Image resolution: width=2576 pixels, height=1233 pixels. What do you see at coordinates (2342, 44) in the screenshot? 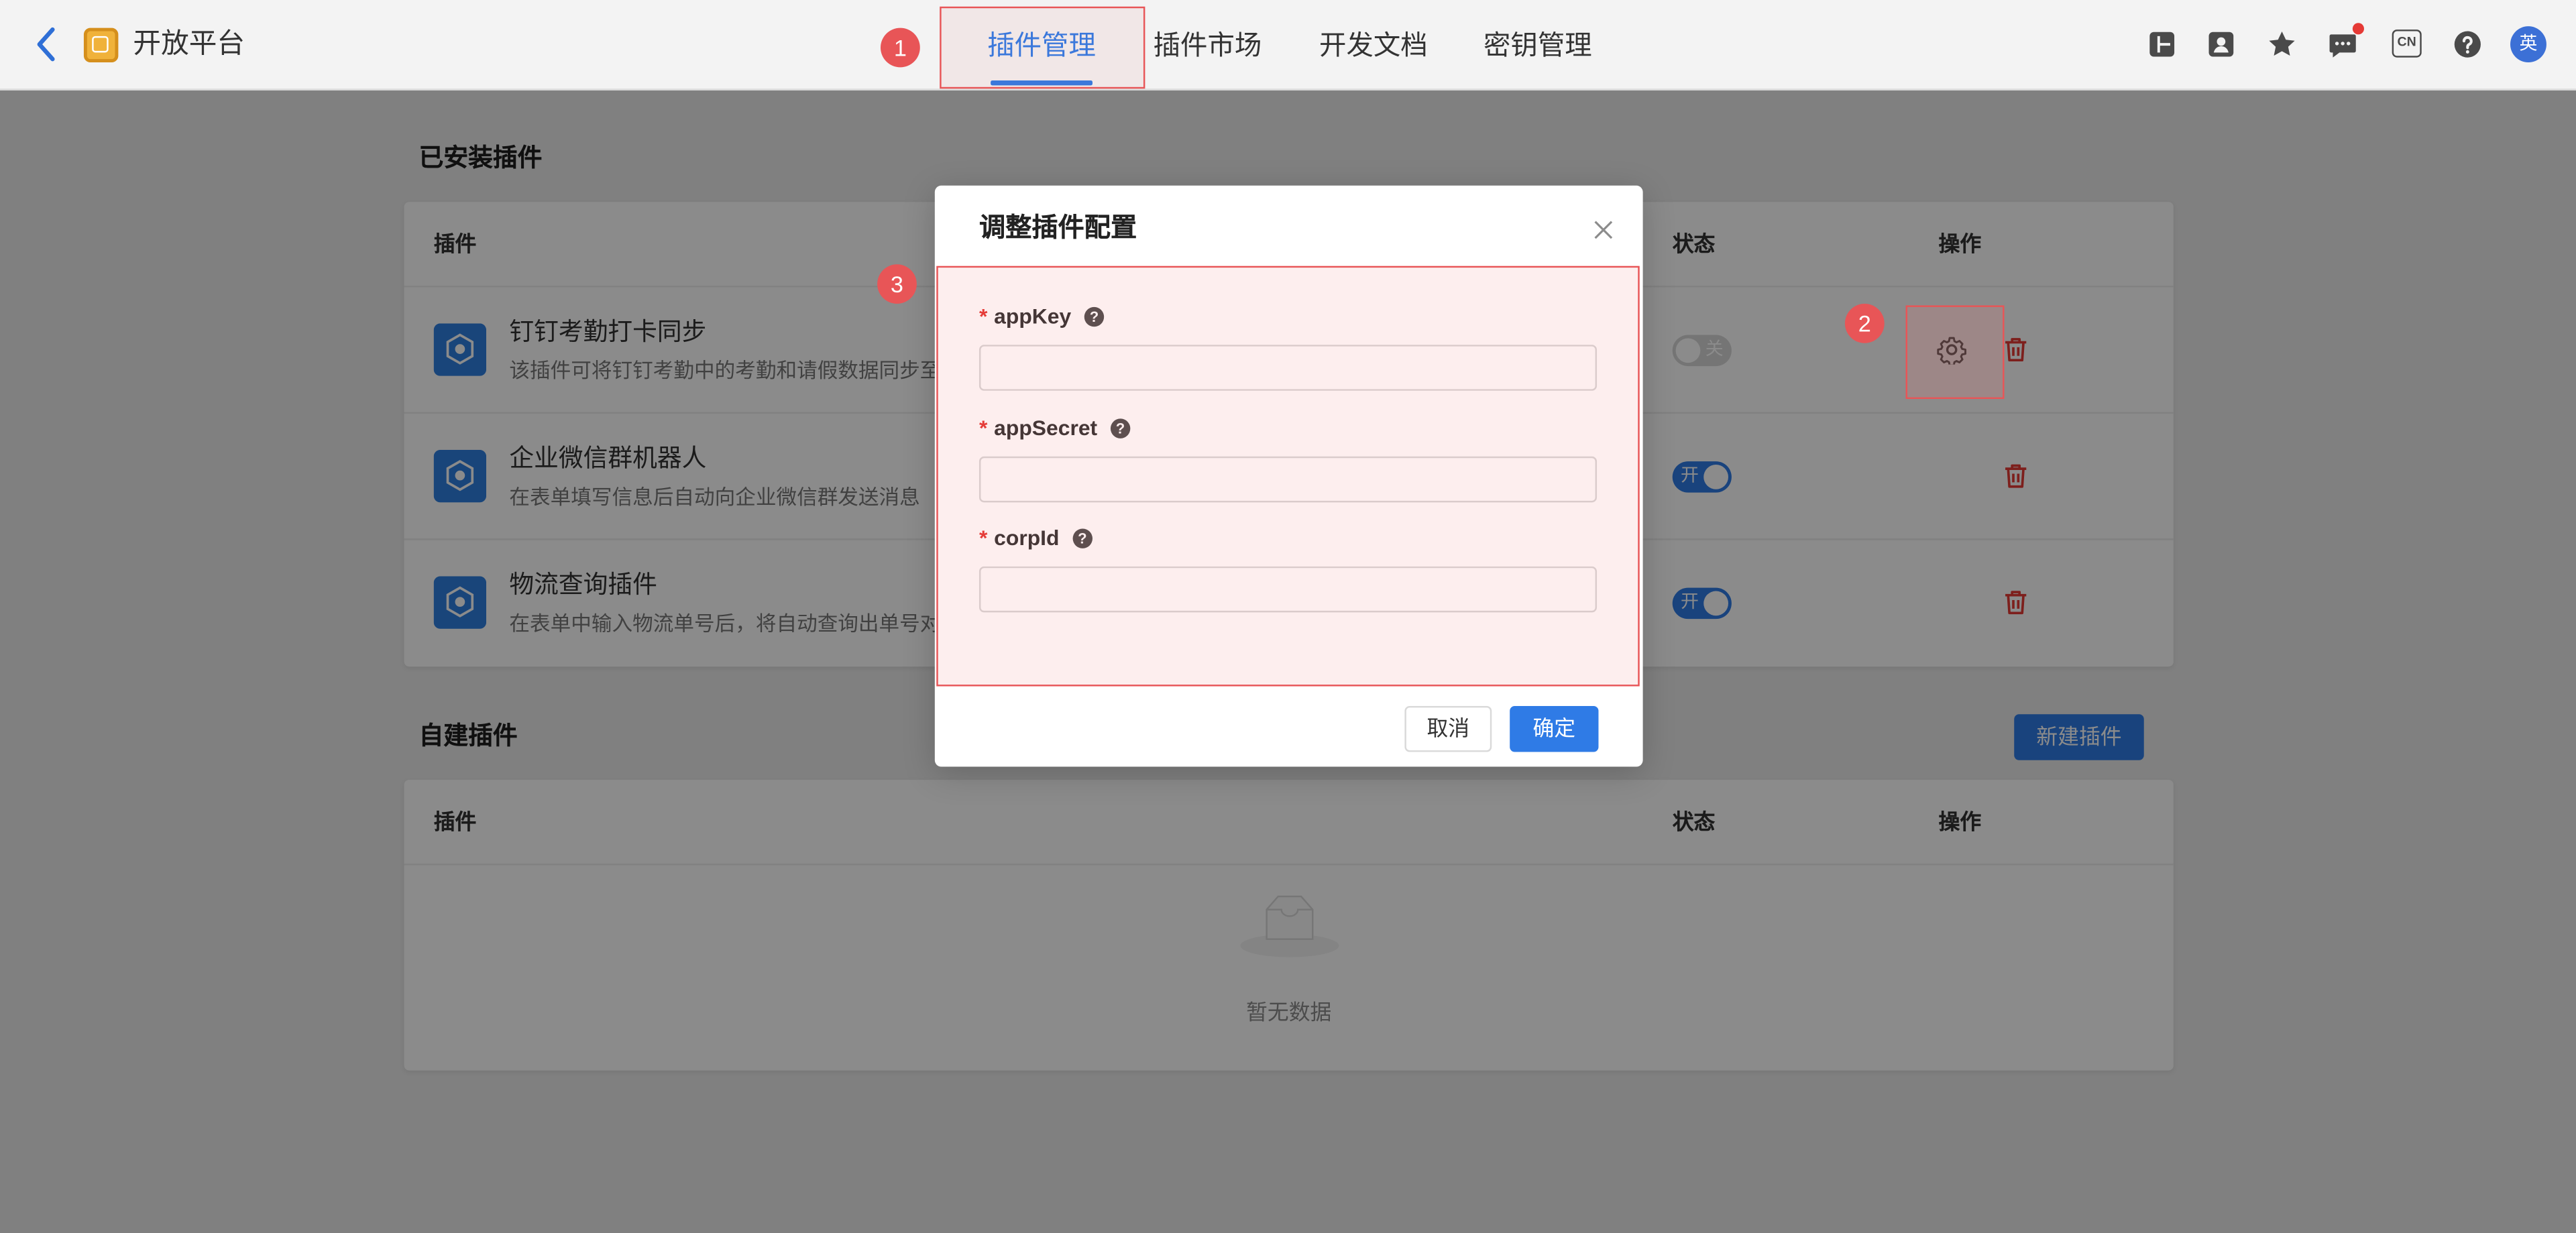
I see `message-icon` at bounding box center [2342, 44].